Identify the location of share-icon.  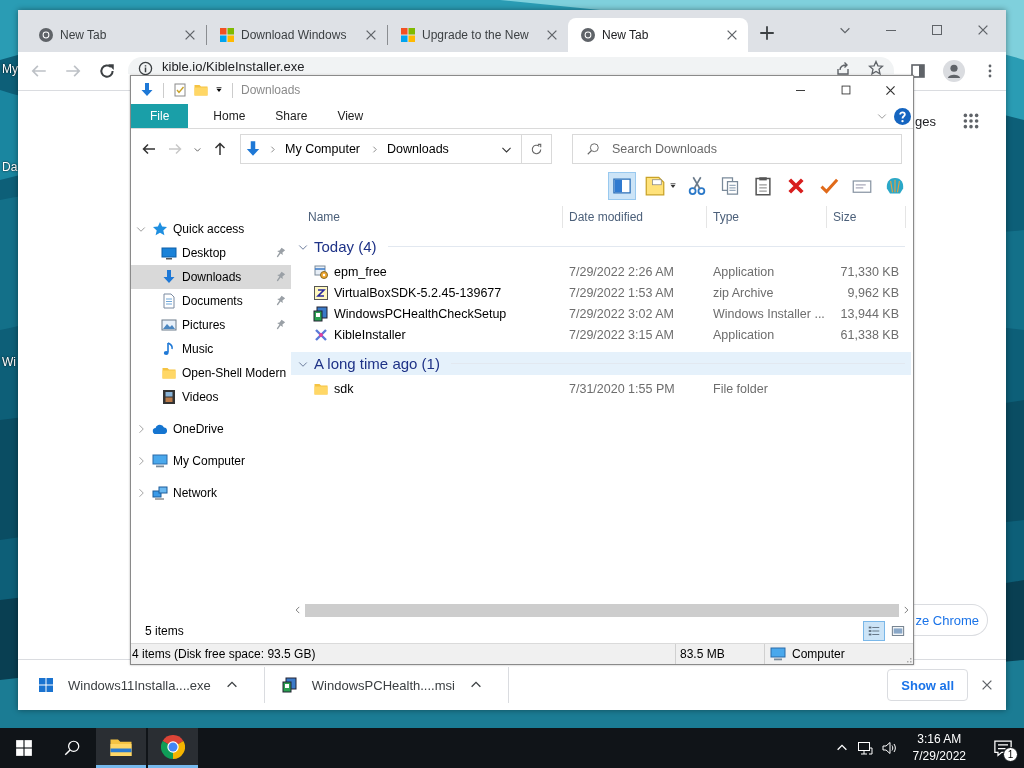
(843, 68).